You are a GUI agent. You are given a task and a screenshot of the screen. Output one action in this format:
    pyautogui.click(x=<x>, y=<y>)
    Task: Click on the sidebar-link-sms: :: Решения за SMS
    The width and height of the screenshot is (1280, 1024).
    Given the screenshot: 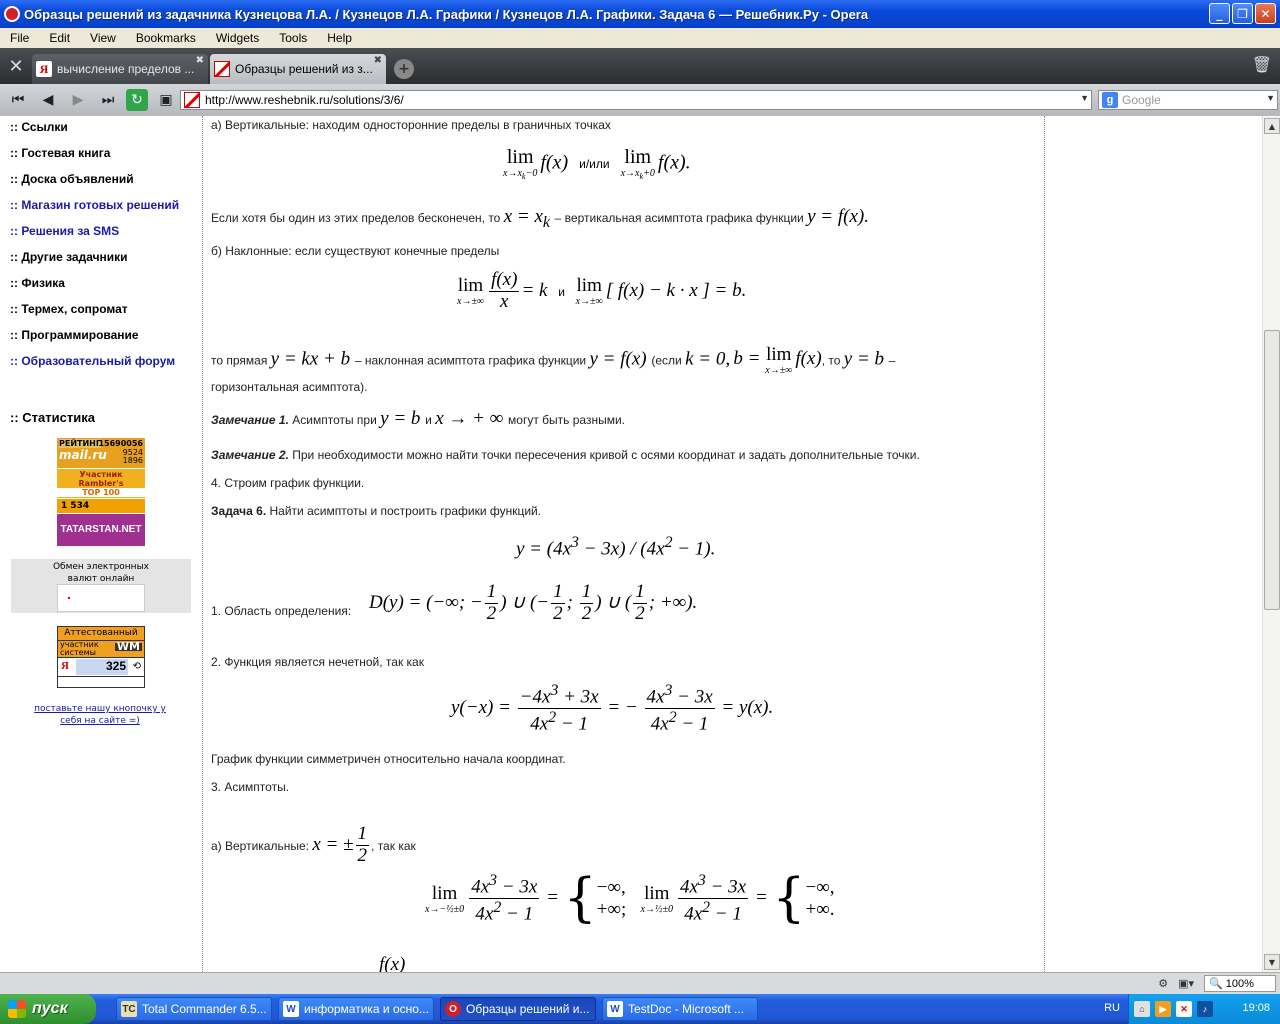 What is the action you would take?
    pyautogui.click(x=64, y=231)
    